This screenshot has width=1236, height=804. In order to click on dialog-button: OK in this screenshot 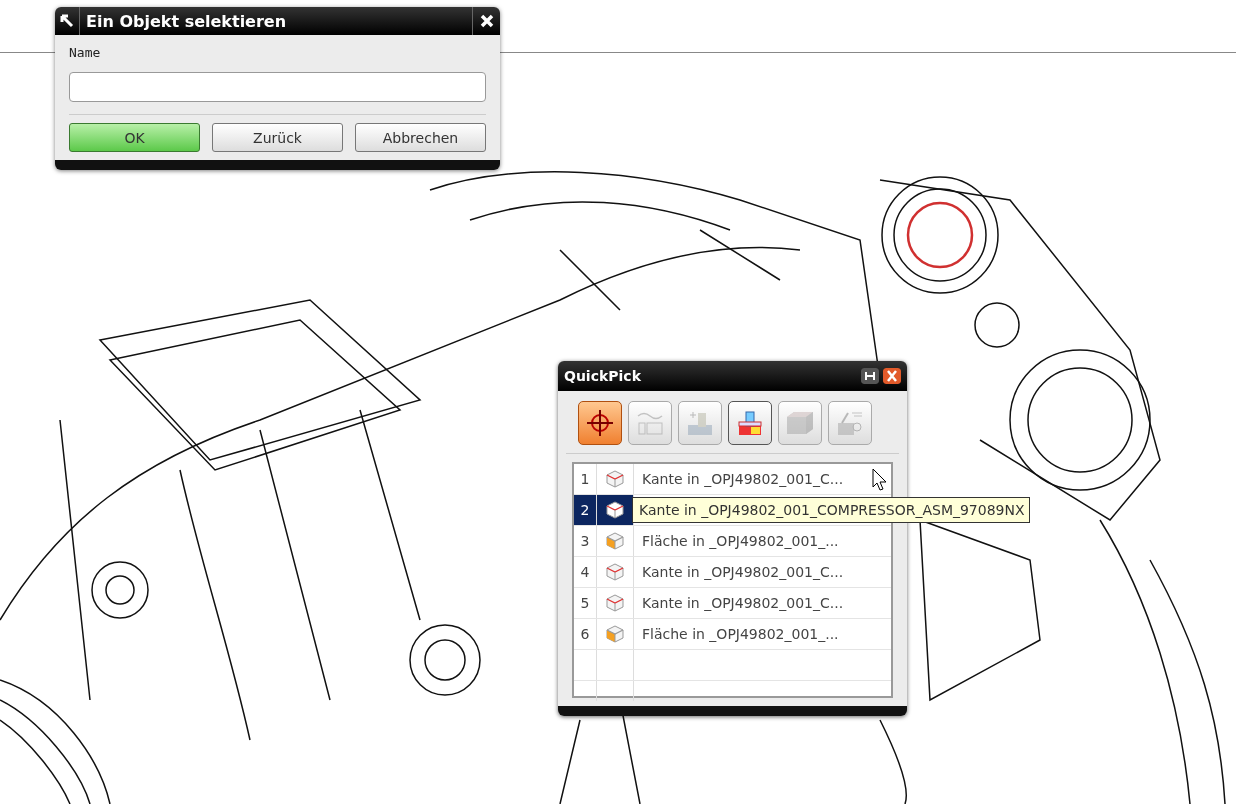, I will do `click(134, 137)`.